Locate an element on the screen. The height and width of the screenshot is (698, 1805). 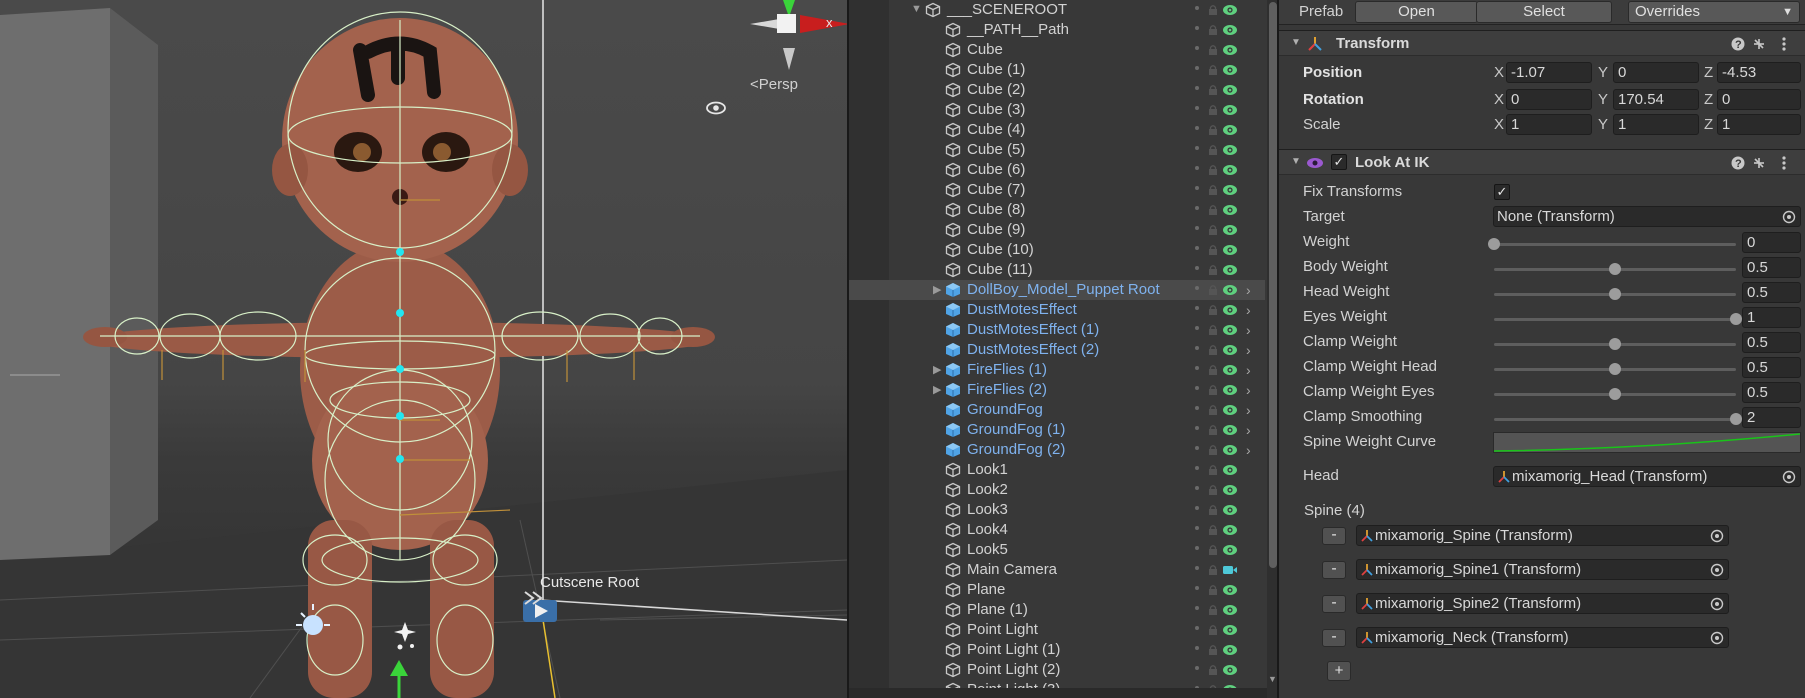
hierarchy-item: ▶ FireFlies (1) › is located at coordinates (1057, 370).